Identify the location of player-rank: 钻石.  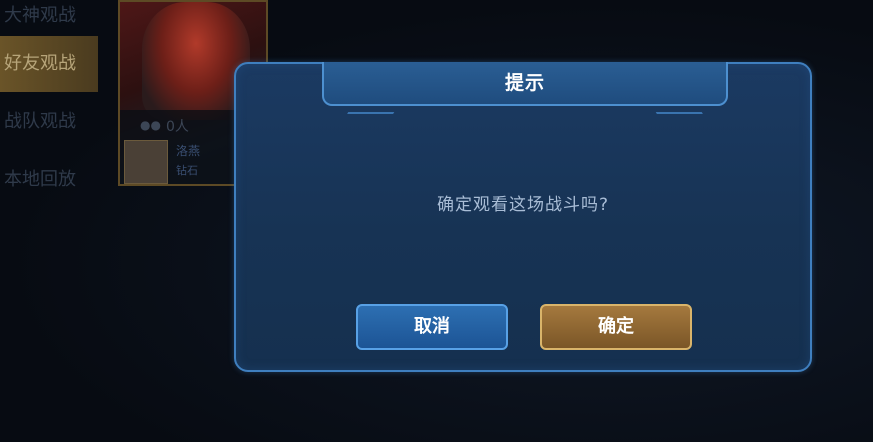
(187, 170).